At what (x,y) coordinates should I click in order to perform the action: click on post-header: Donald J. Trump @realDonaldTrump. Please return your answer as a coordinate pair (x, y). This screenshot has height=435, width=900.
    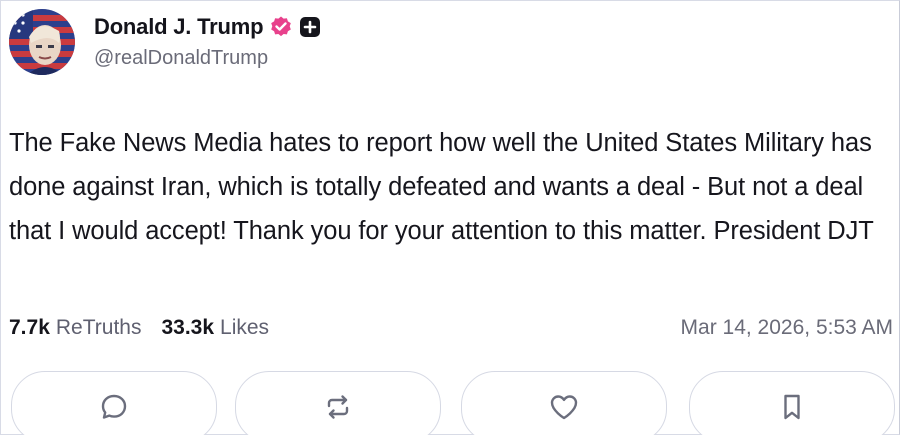
    Looking at the image, I should click on (165, 44).